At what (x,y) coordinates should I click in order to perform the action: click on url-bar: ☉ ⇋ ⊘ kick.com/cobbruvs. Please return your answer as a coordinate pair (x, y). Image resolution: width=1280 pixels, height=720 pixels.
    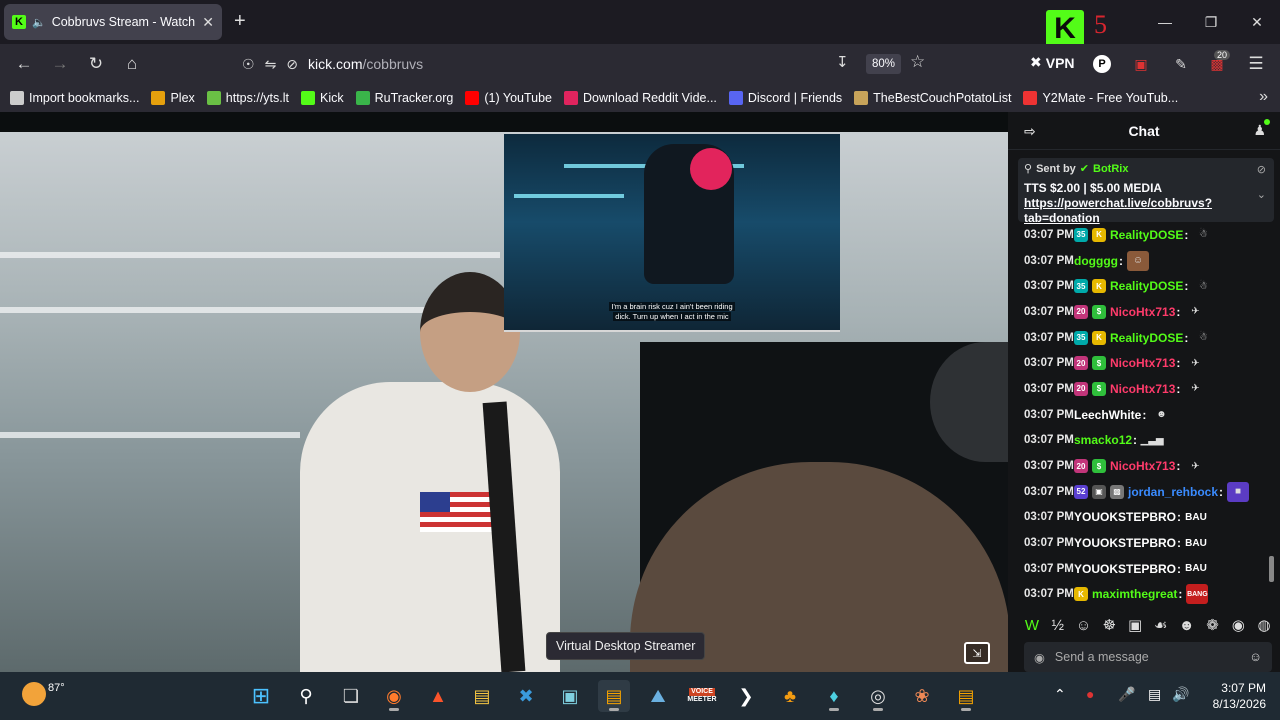
    Looking at the image, I should click on (585, 64).